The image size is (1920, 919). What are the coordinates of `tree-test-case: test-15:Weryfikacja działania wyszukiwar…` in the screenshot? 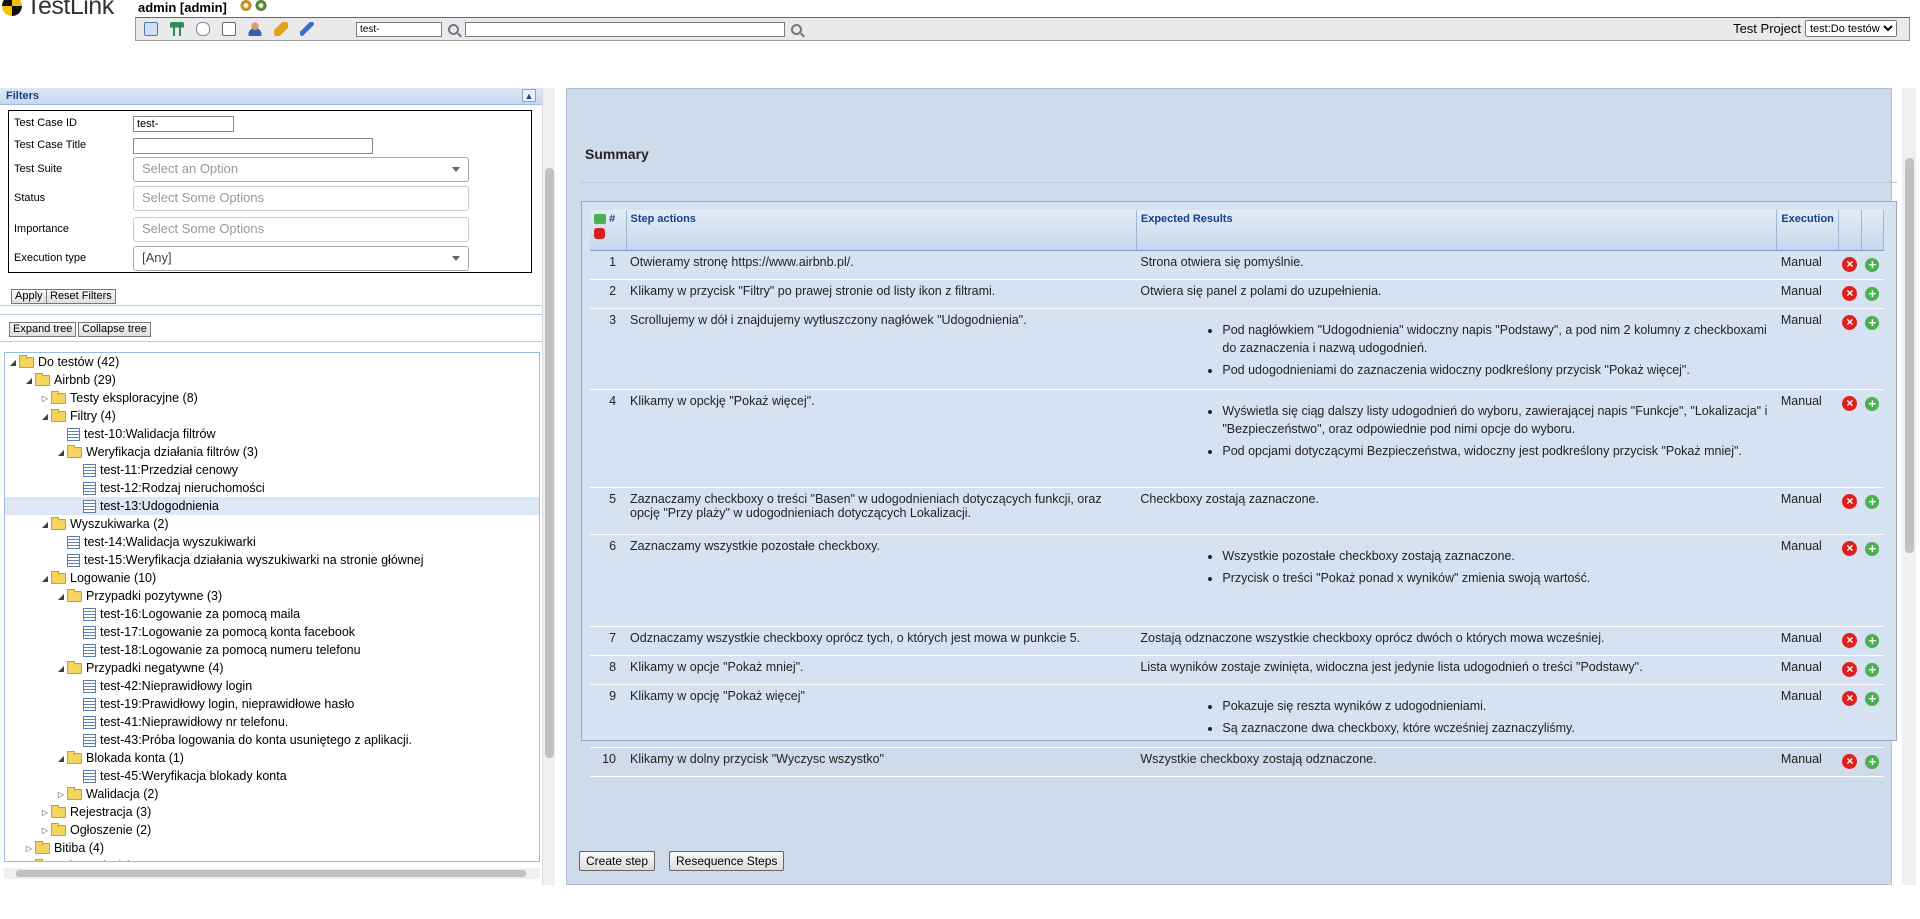 It's located at (272, 560).